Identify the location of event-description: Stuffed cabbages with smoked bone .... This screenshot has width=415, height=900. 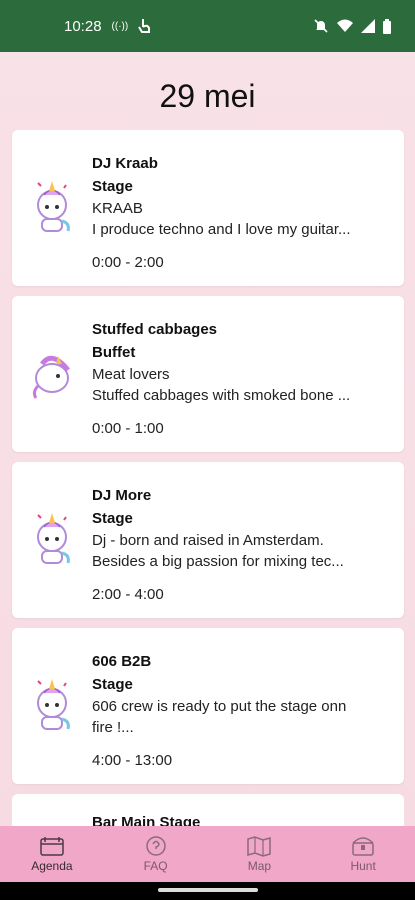
(221, 395).